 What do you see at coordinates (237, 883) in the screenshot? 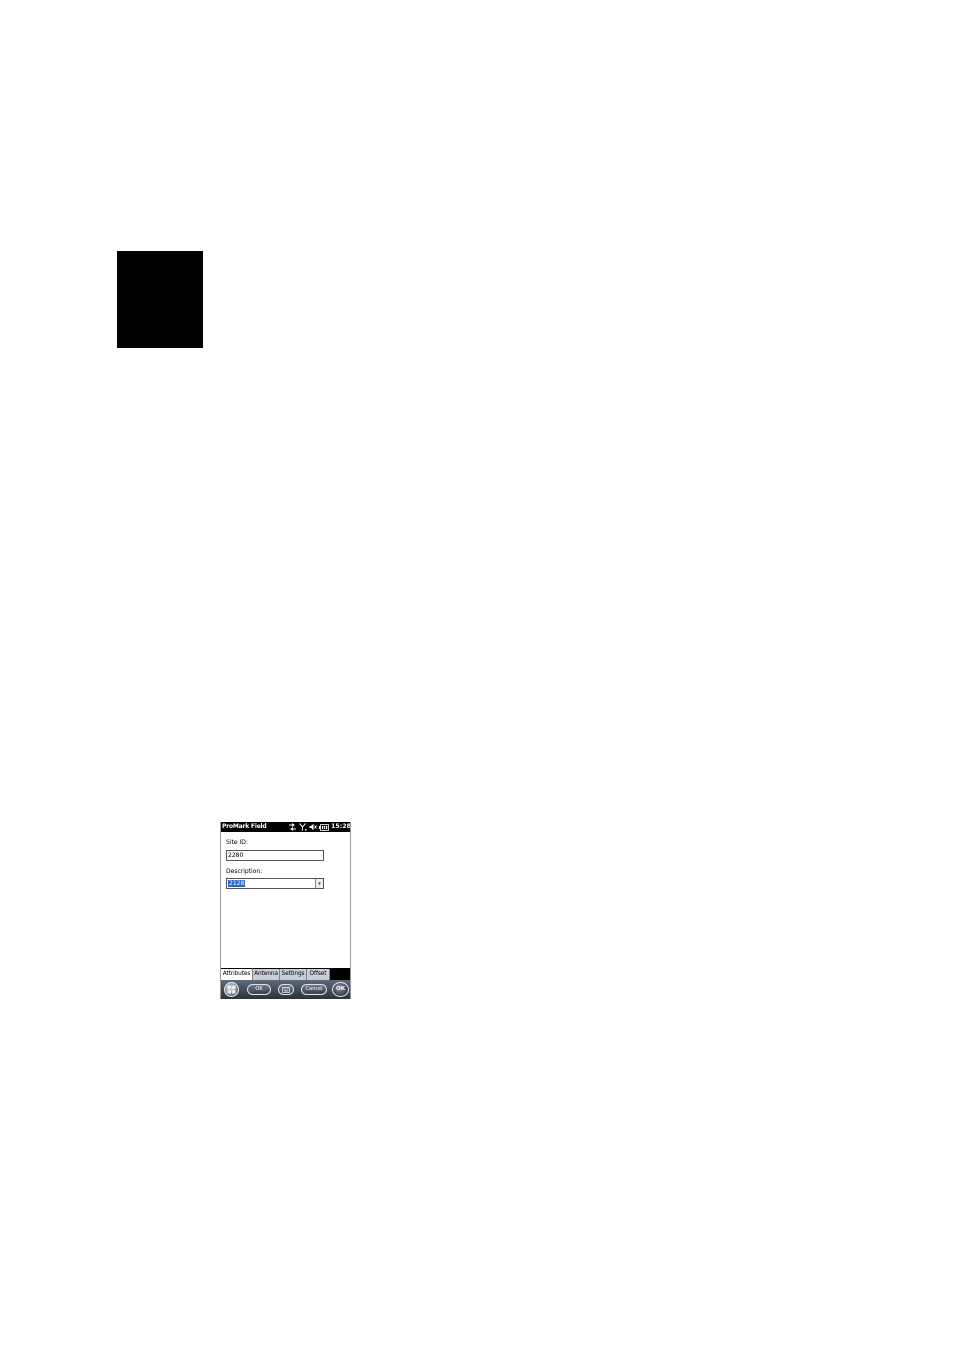
I see `description-value: 2128` at bounding box center [237, 883].